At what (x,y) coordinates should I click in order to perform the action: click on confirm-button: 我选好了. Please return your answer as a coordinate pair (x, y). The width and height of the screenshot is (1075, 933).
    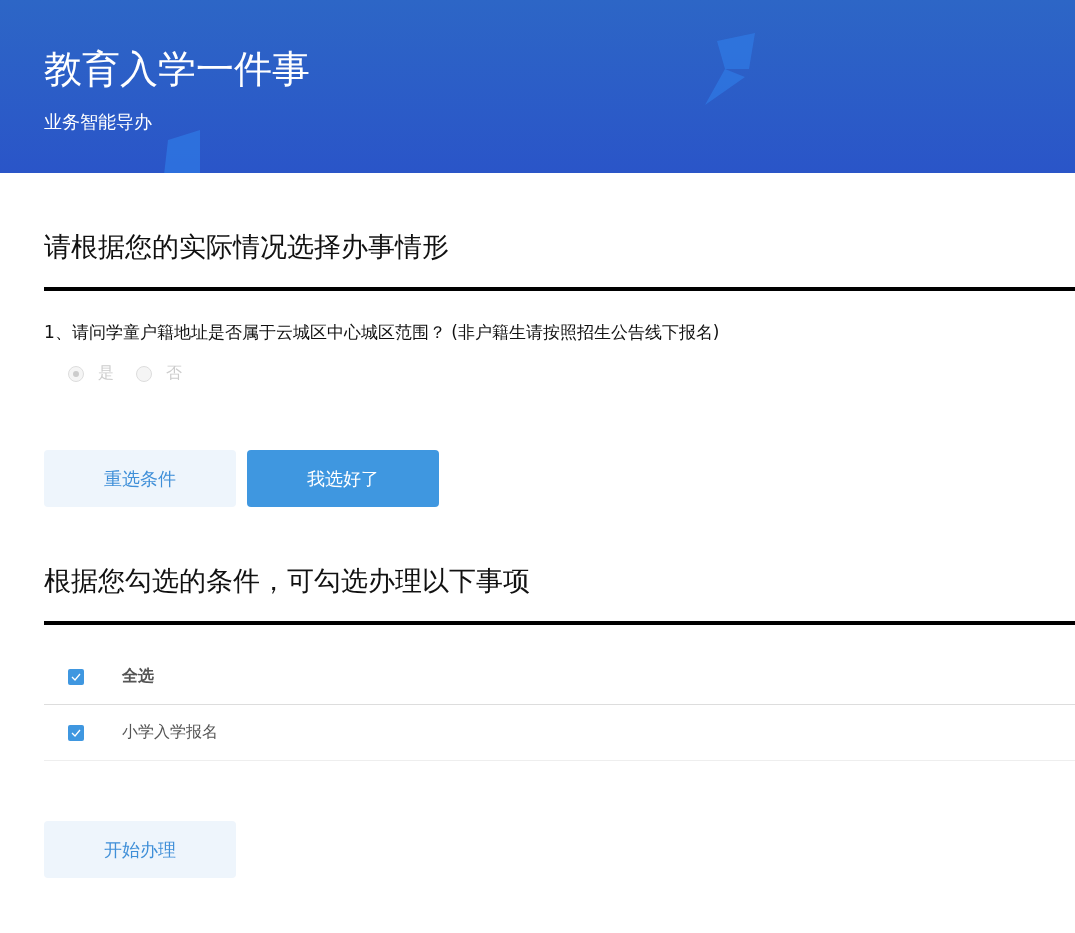
    Looking at the image, I should click on (343, 478).